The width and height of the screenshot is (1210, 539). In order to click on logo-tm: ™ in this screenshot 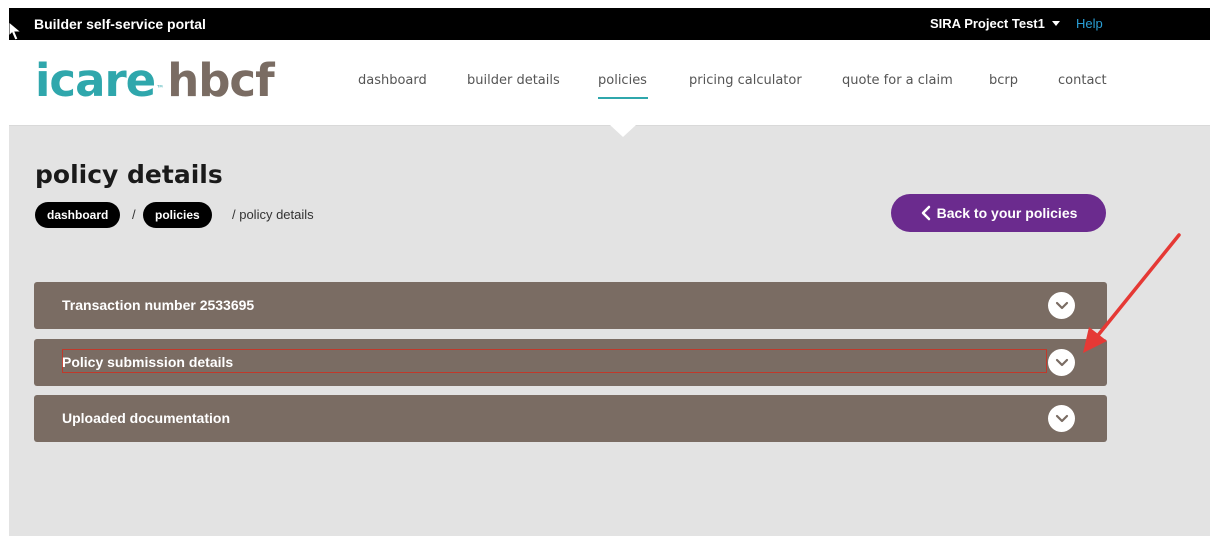, I will do `click(160, 88)`.